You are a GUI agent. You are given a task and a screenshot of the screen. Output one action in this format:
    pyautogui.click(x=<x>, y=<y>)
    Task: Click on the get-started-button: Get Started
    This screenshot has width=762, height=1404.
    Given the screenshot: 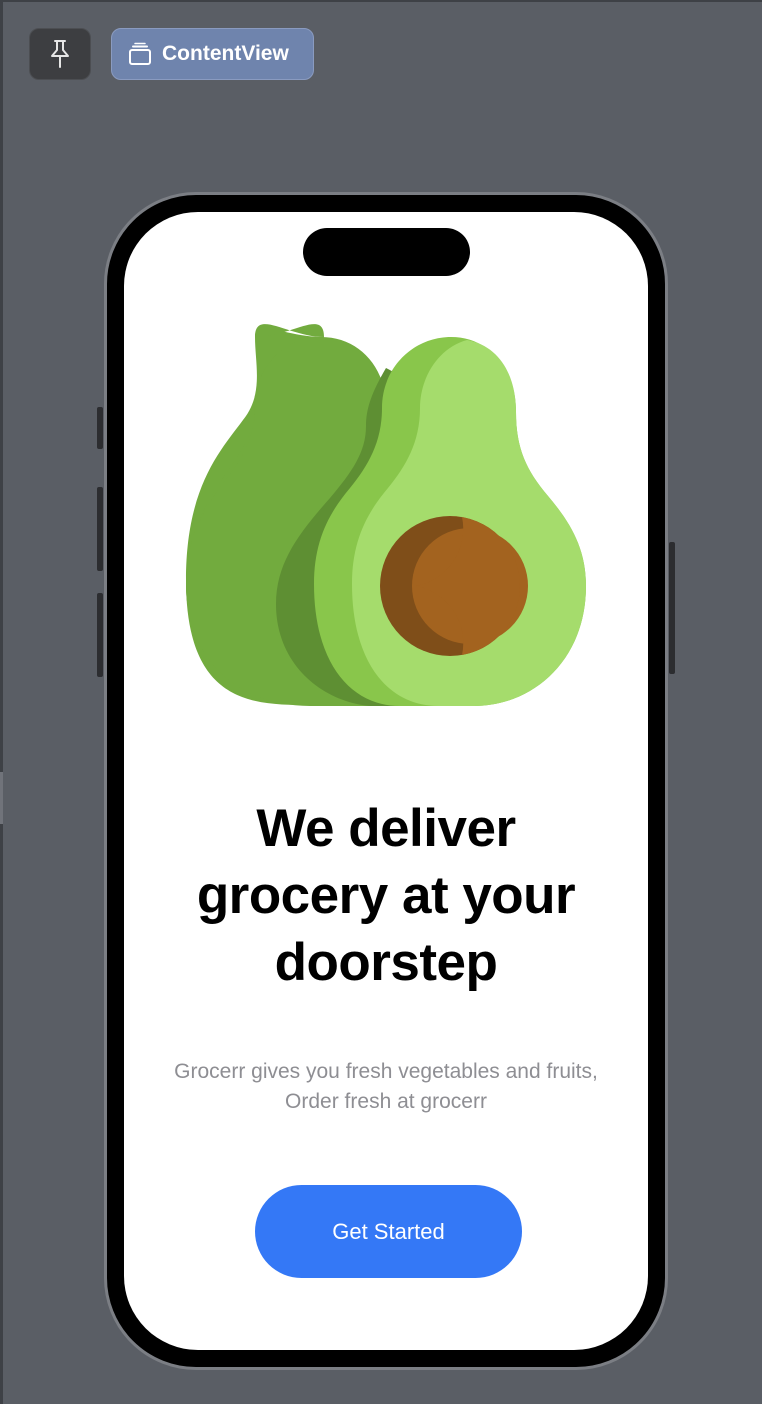 What is the action you would take?
    pyautogui.click(x=388, y=1231)
    